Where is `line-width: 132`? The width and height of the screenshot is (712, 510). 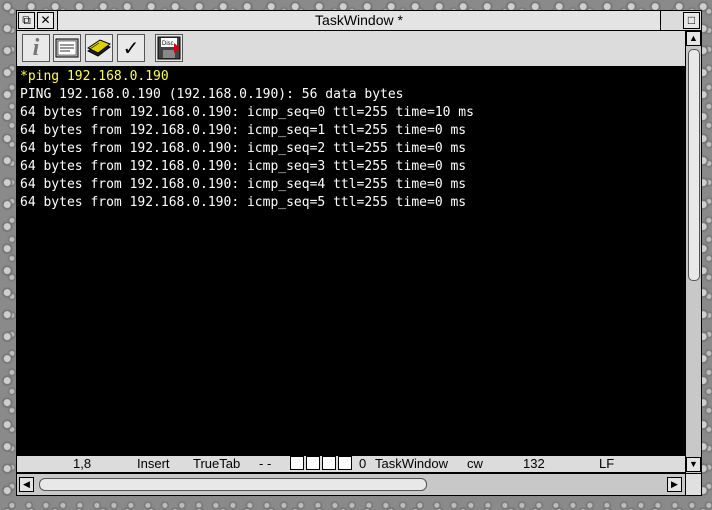
line-width: 132 is located at coordinates (534, 463).